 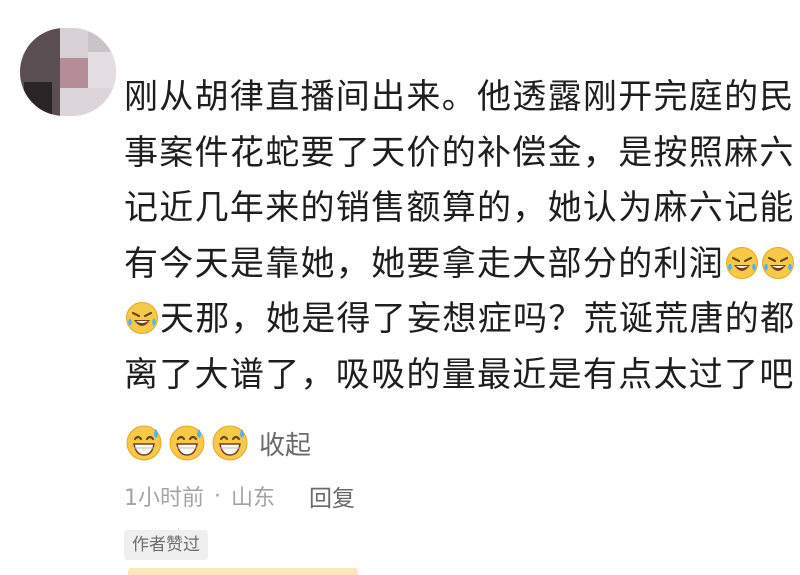 I want to click on collapse-button: 收起, so click(x=285, y=443).